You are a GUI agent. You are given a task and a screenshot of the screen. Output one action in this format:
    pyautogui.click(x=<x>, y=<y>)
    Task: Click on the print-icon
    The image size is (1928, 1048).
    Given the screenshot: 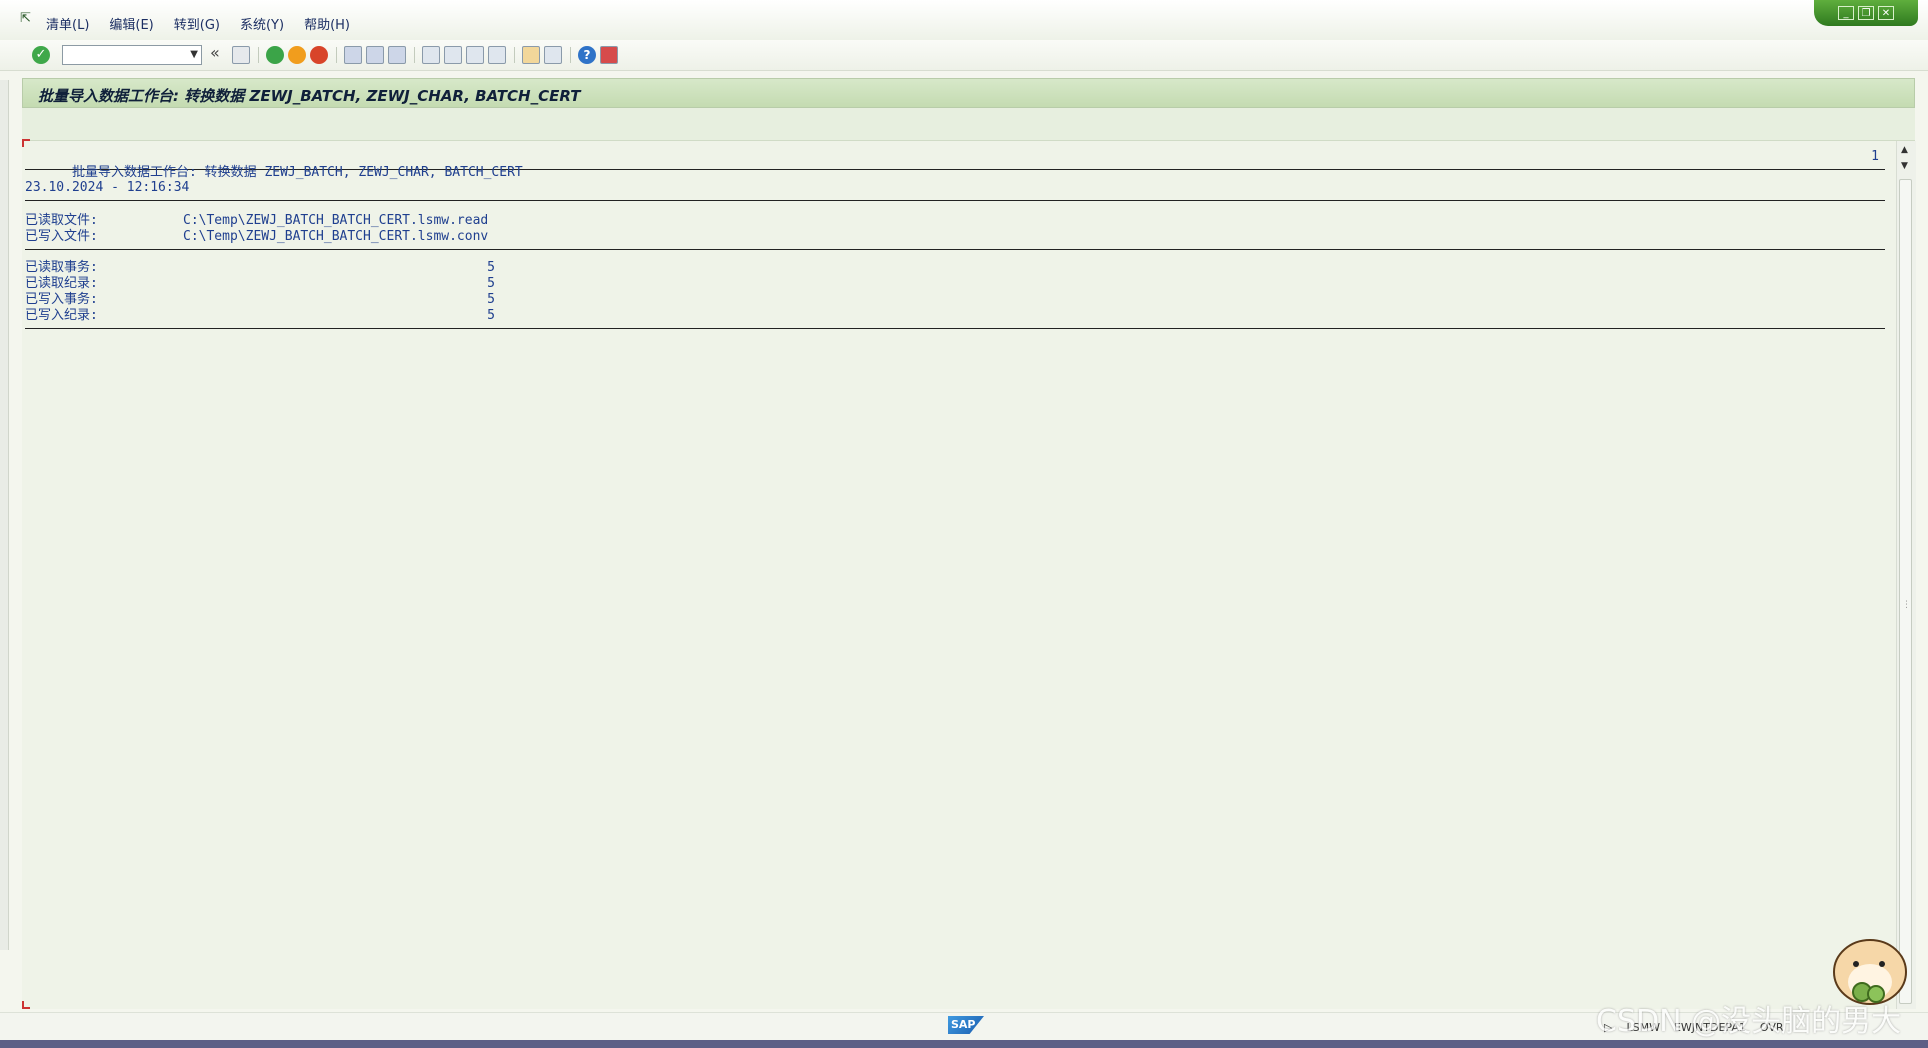 What is the action you would take?
    pyautogui.click(x=353, y=55)
    